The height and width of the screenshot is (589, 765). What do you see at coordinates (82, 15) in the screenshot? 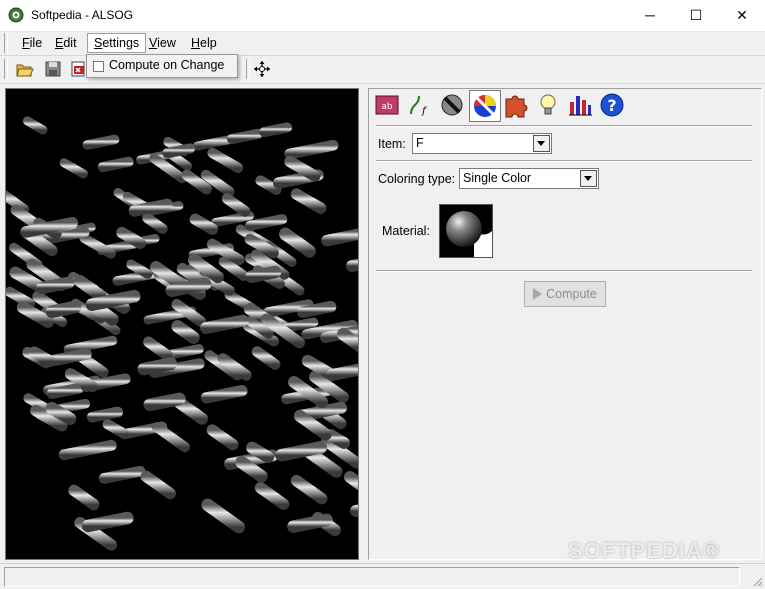
I see `window-title: Softpedia - ALSOG` at bounding box center [82, 15].